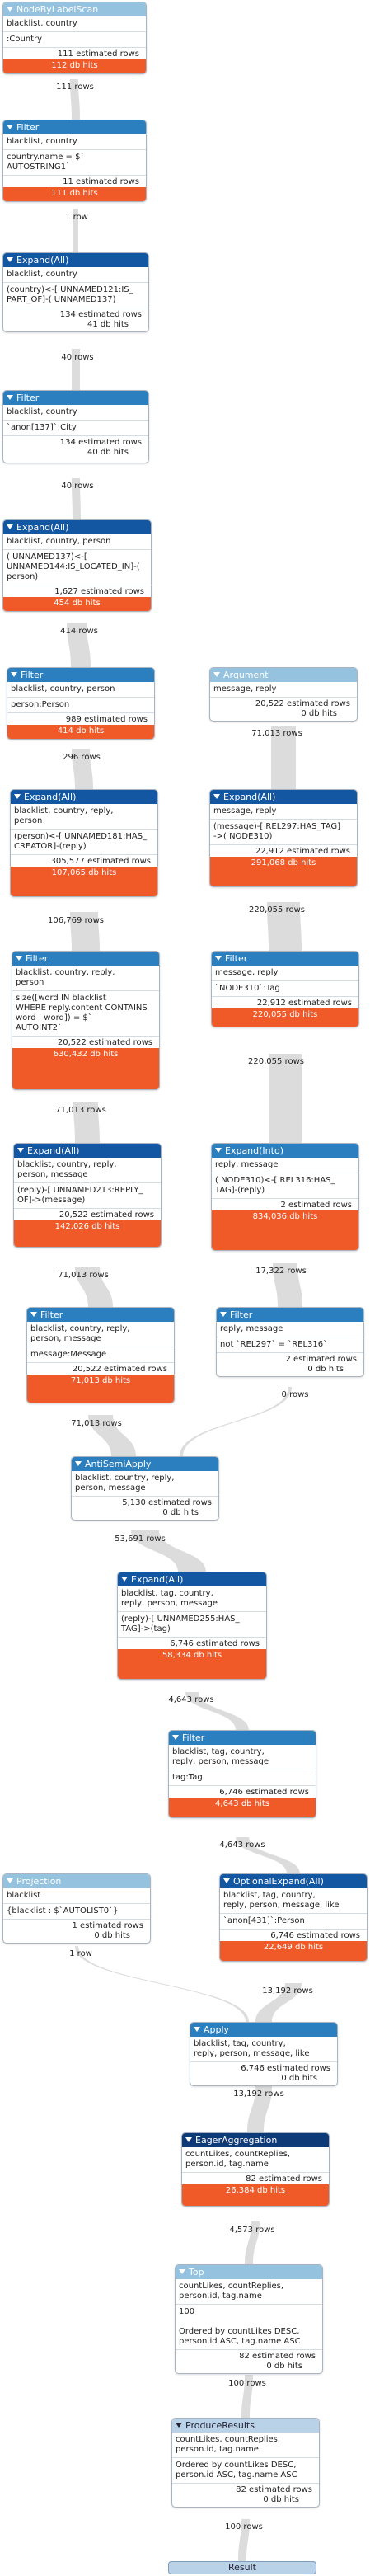 The height and width of the screenshot is (2576, 370). What do you see at coordinates (145, 1464) in the screenshot?
I see `operator-header: AntiSemiApply` at bounding box center [145, 1464].